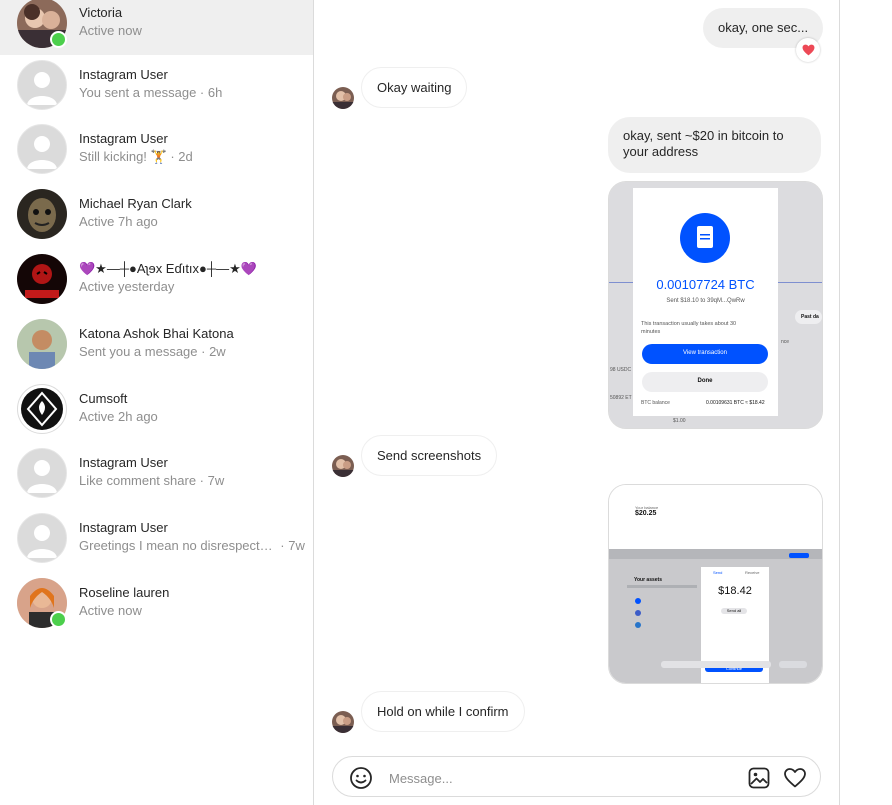 This screenshot has height=805, width=892. What do you see at coordinates (718, 572) in the screenshot?
I see `send-tab: Send` at bounding box center [718, 572].